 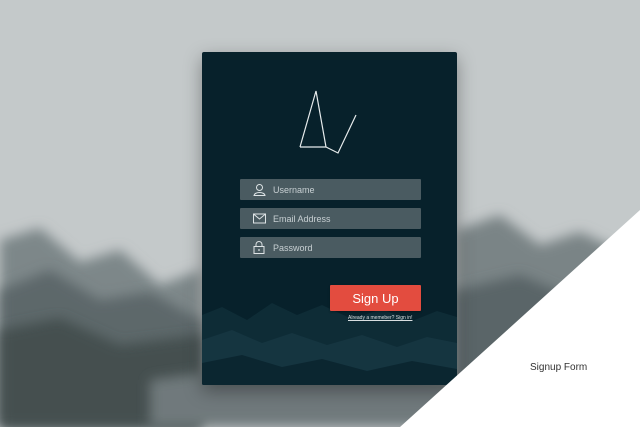 I want to click on caption-label: Signup Form, so click(x=559, y=367).